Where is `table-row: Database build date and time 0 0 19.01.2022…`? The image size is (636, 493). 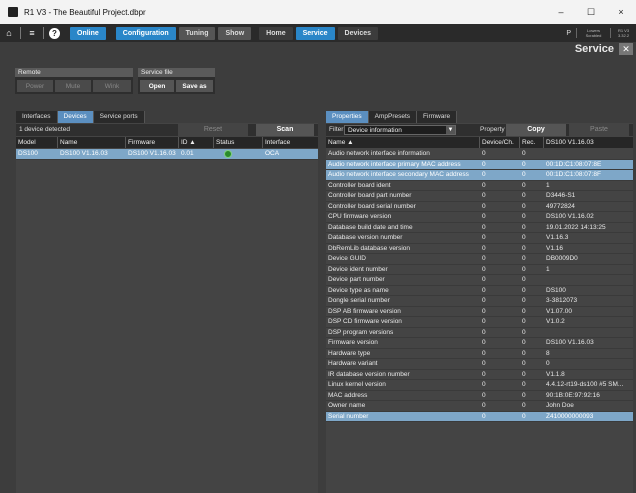 table-row: Database build date and time 0 0 19.01.2022… is located at coordinates (479, 228).